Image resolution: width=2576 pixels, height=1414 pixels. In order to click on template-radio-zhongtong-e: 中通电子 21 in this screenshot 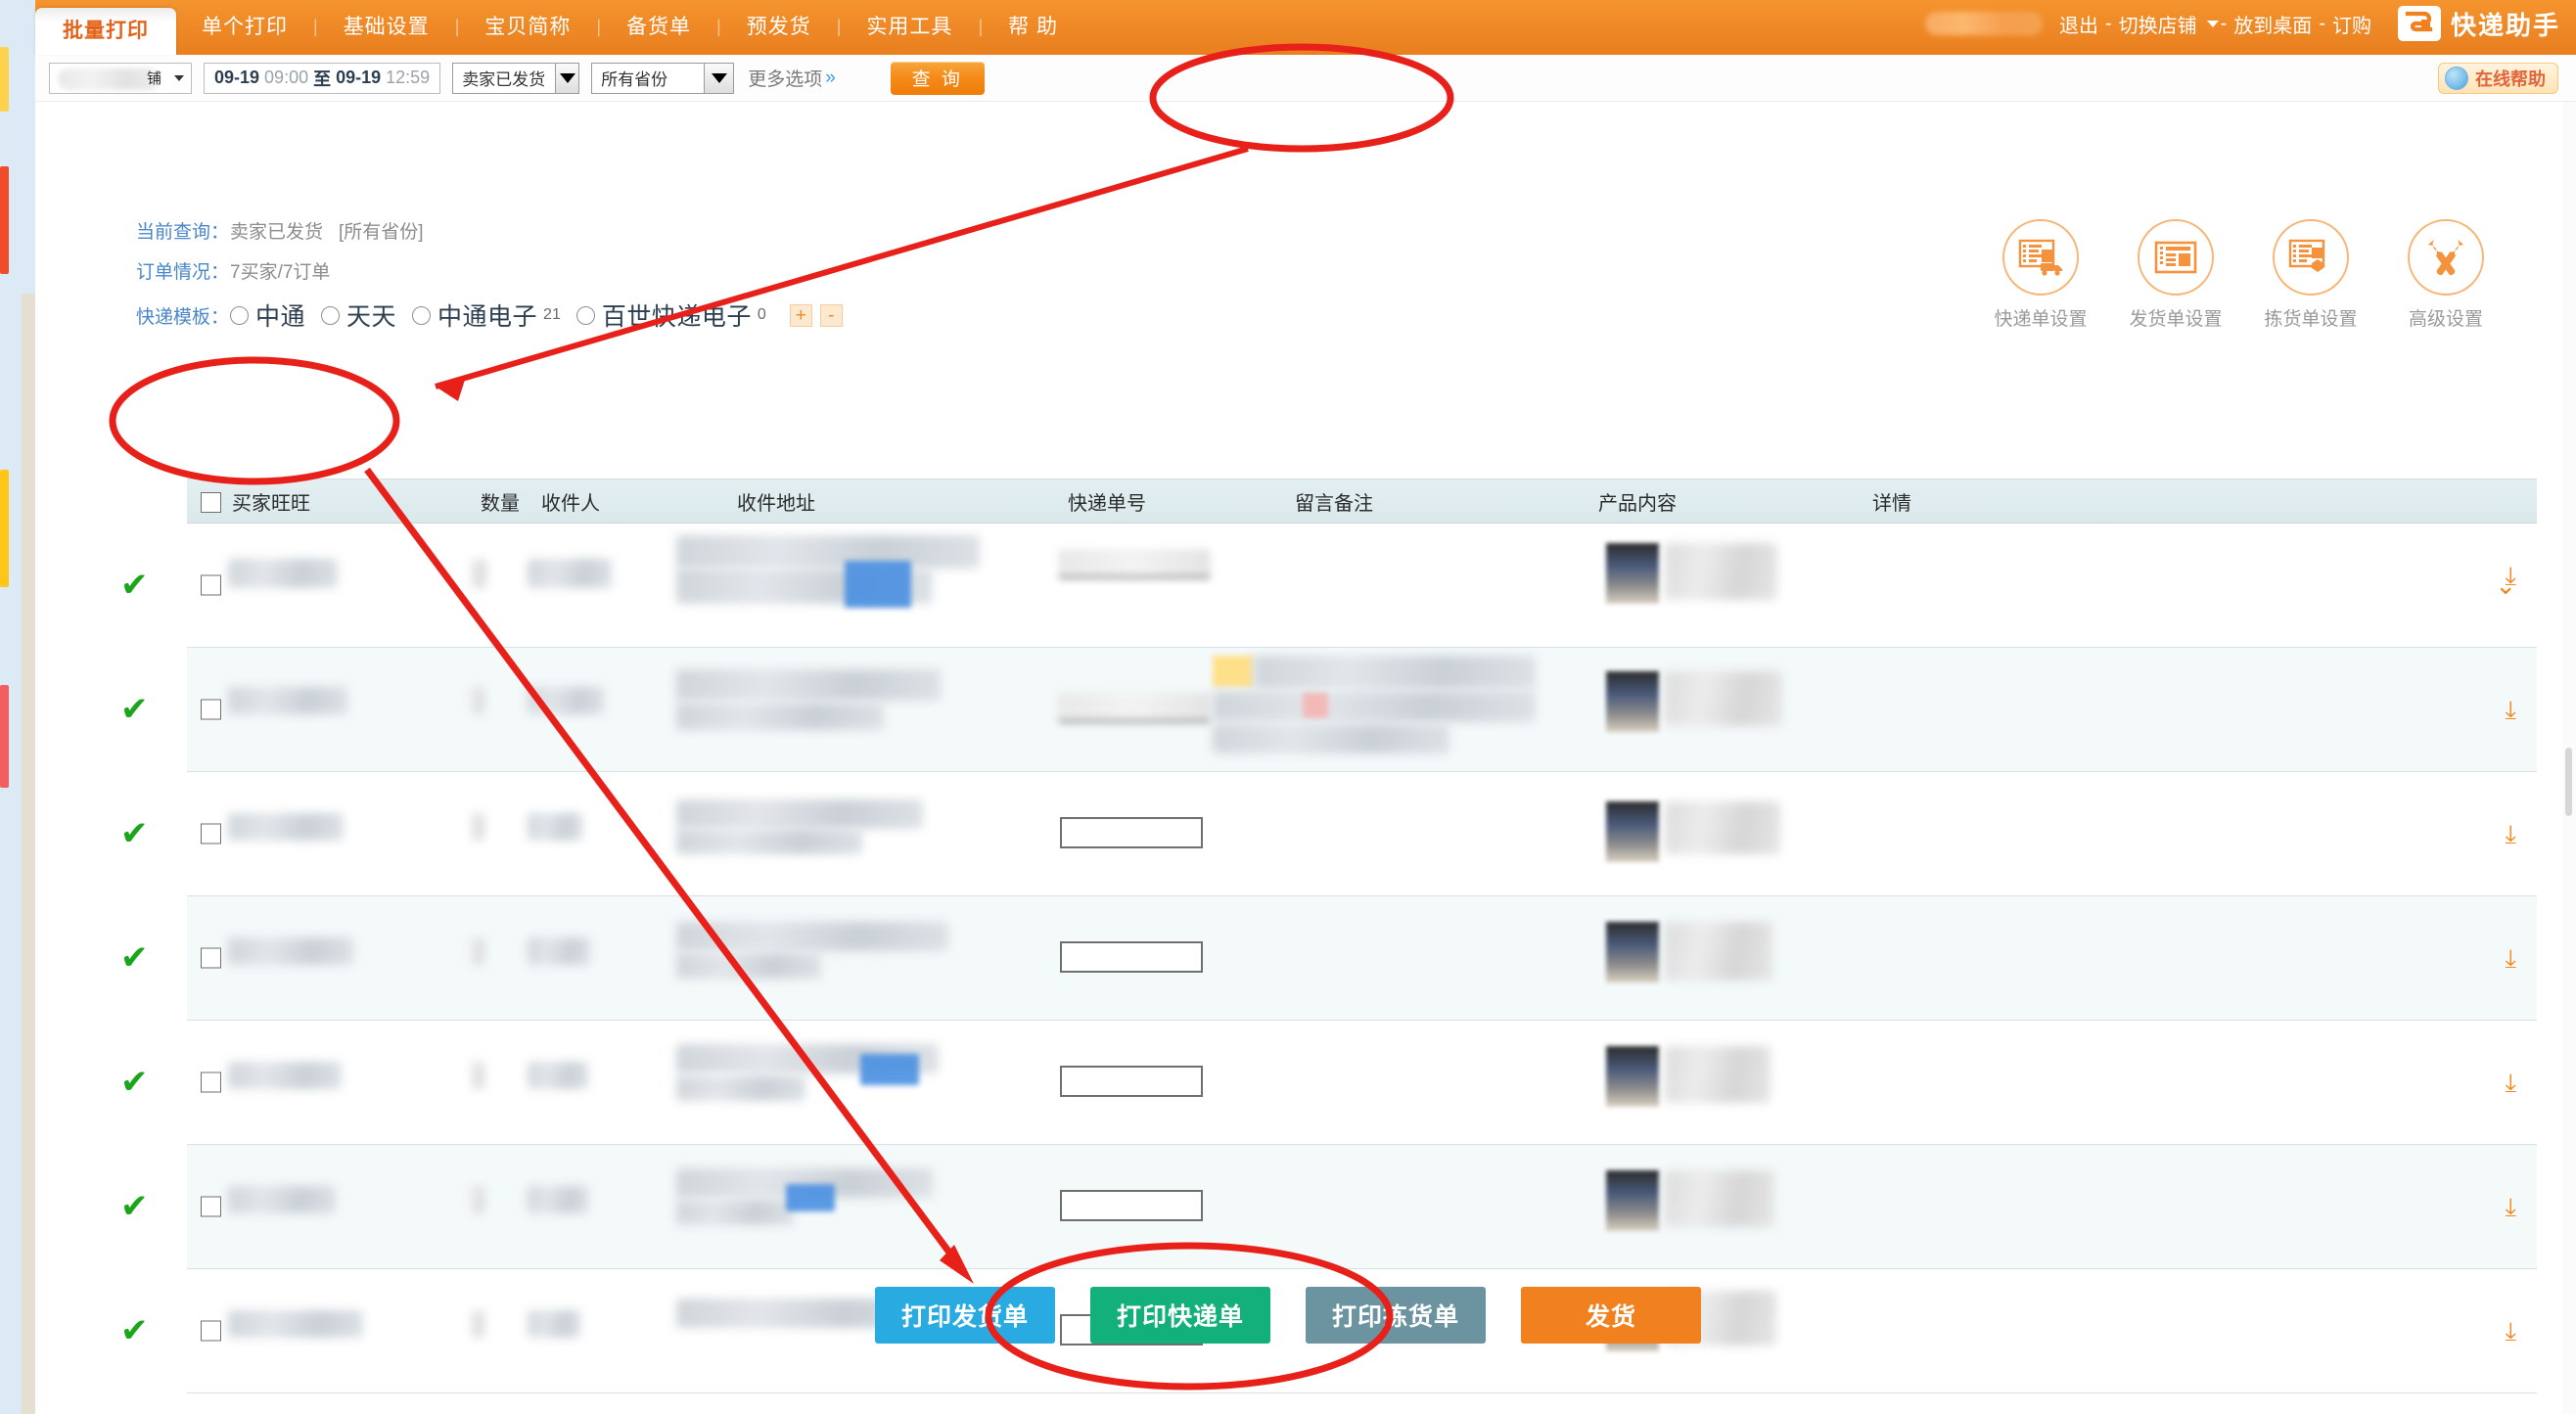, I will do `click(487, 315)`.